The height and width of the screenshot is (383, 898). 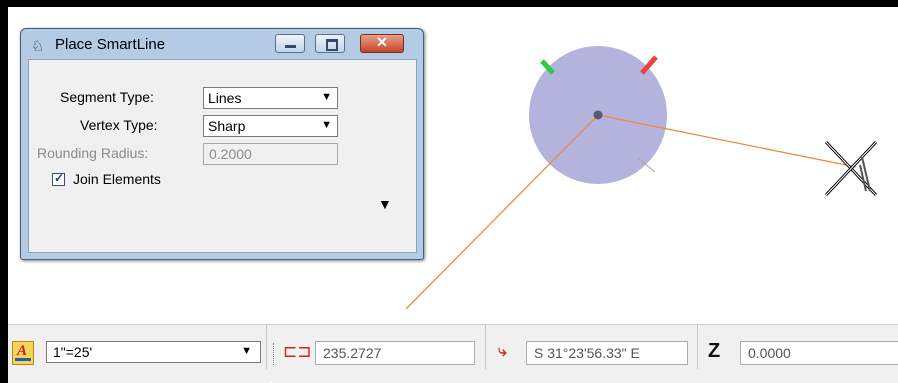 I want to click on crosshair-cursor-icon, so click(x=851, y=168).